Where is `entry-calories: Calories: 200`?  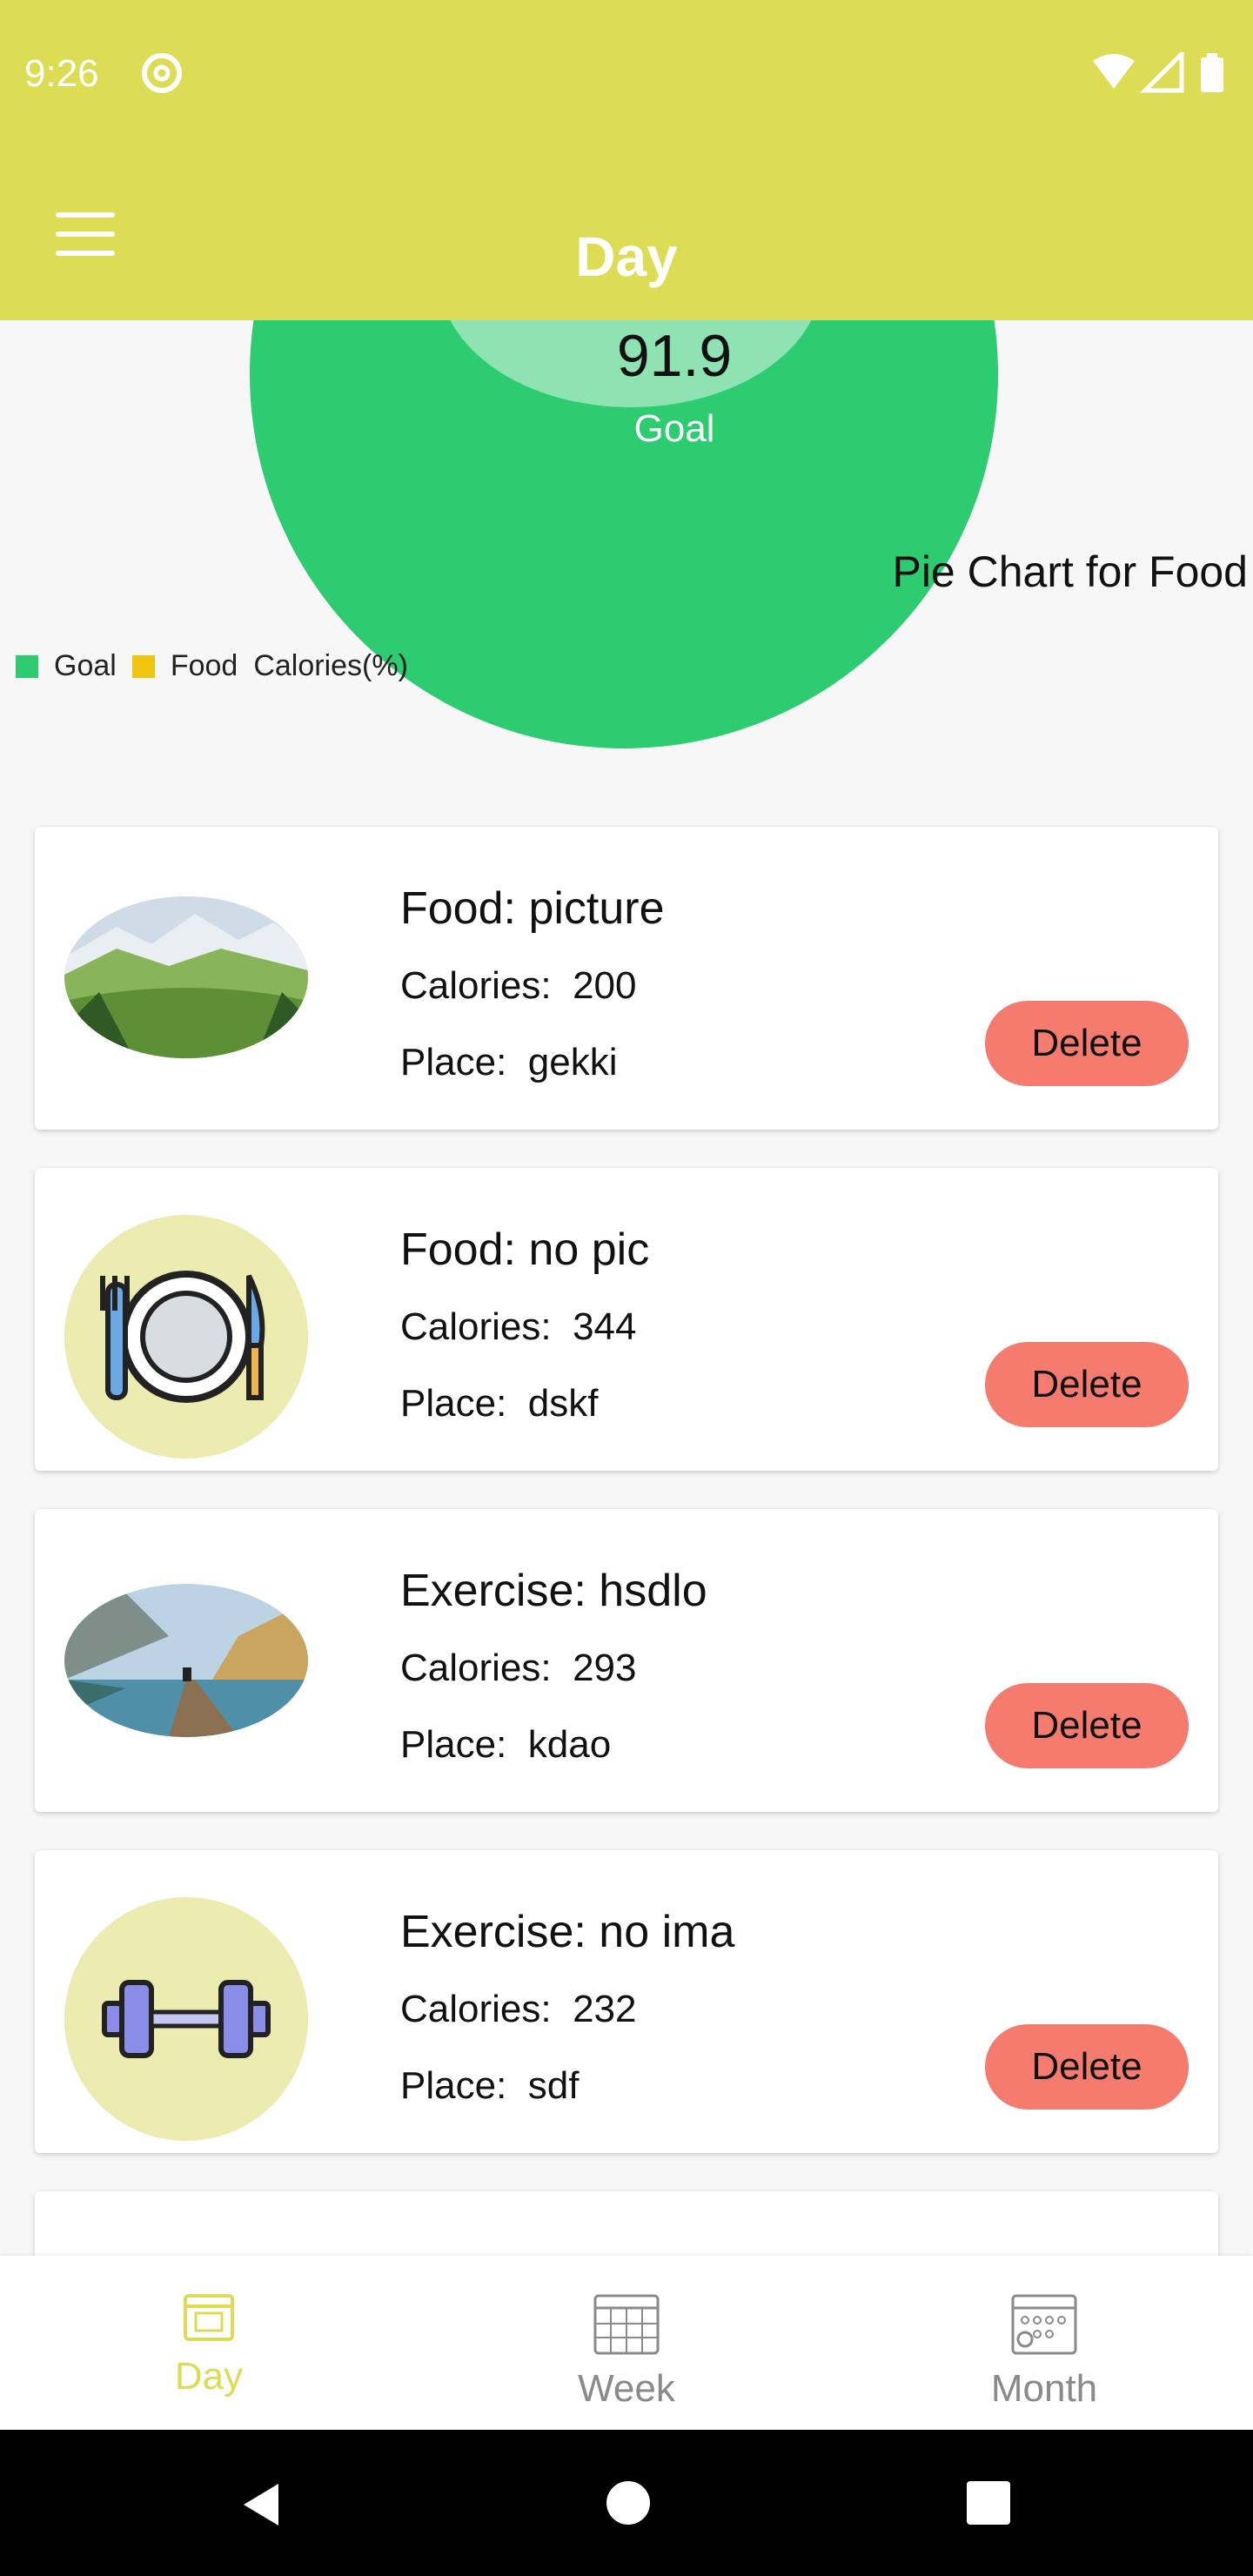
entry-calories: Calories: 200 is located at coordinates (518, 986).